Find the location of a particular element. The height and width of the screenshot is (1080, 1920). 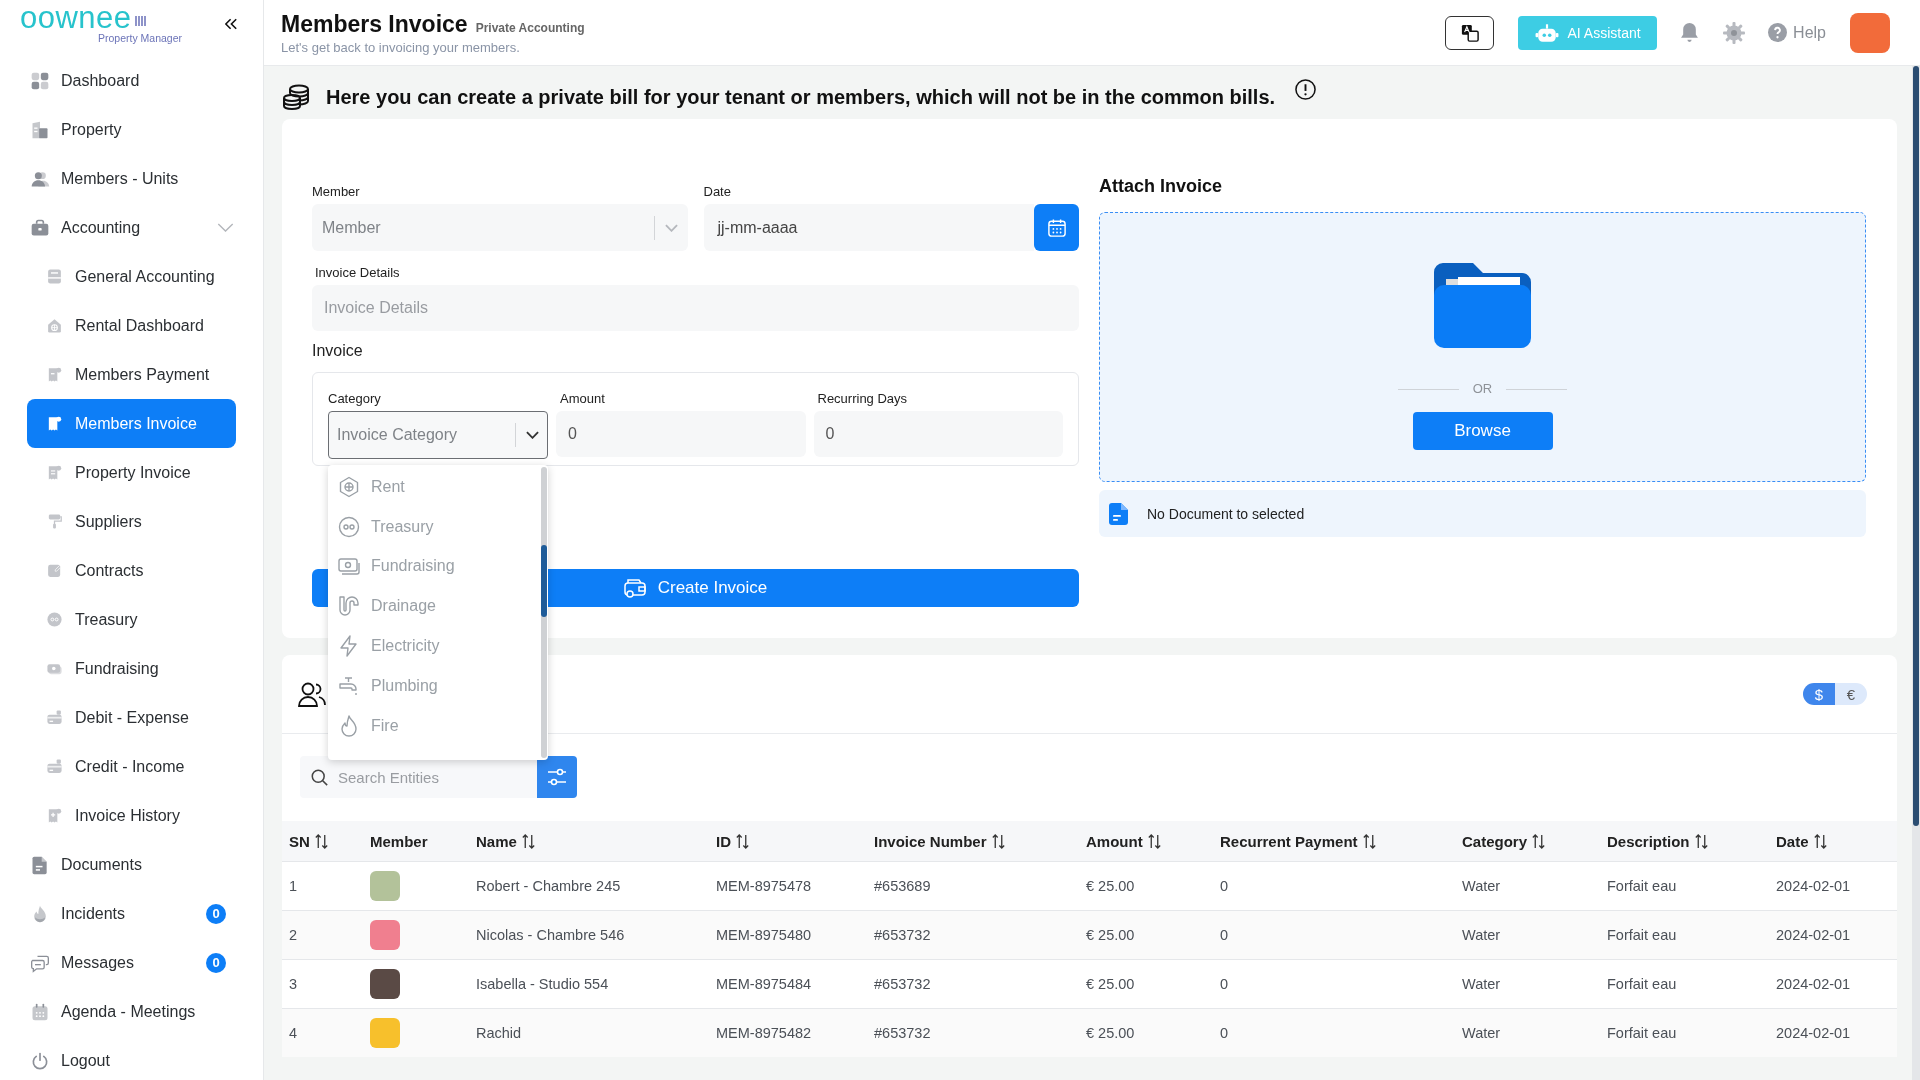

currency-toggle: € is located at coordinates (1851, 694).